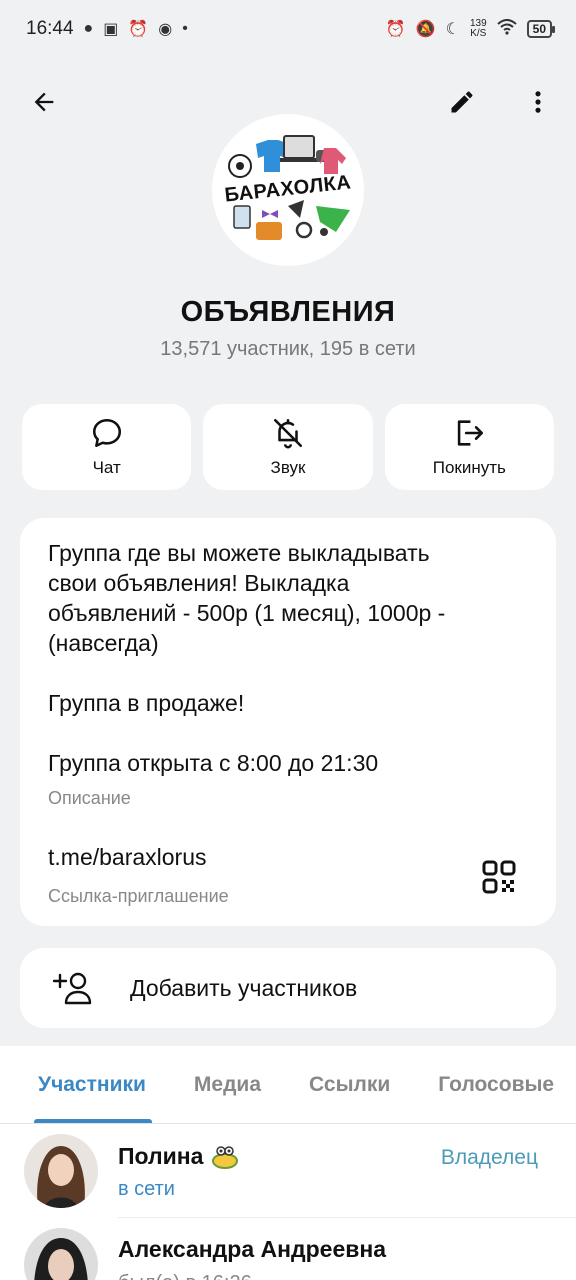  Describe the element at coordinates (499, 877) in the screenshot. I see `qr-code-icon` at that location.